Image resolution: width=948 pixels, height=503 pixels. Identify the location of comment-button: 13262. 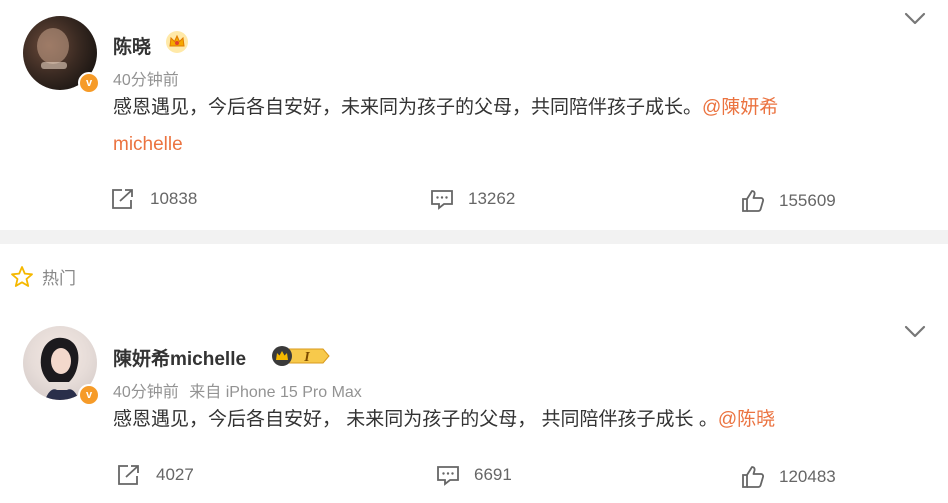
(472, 199).